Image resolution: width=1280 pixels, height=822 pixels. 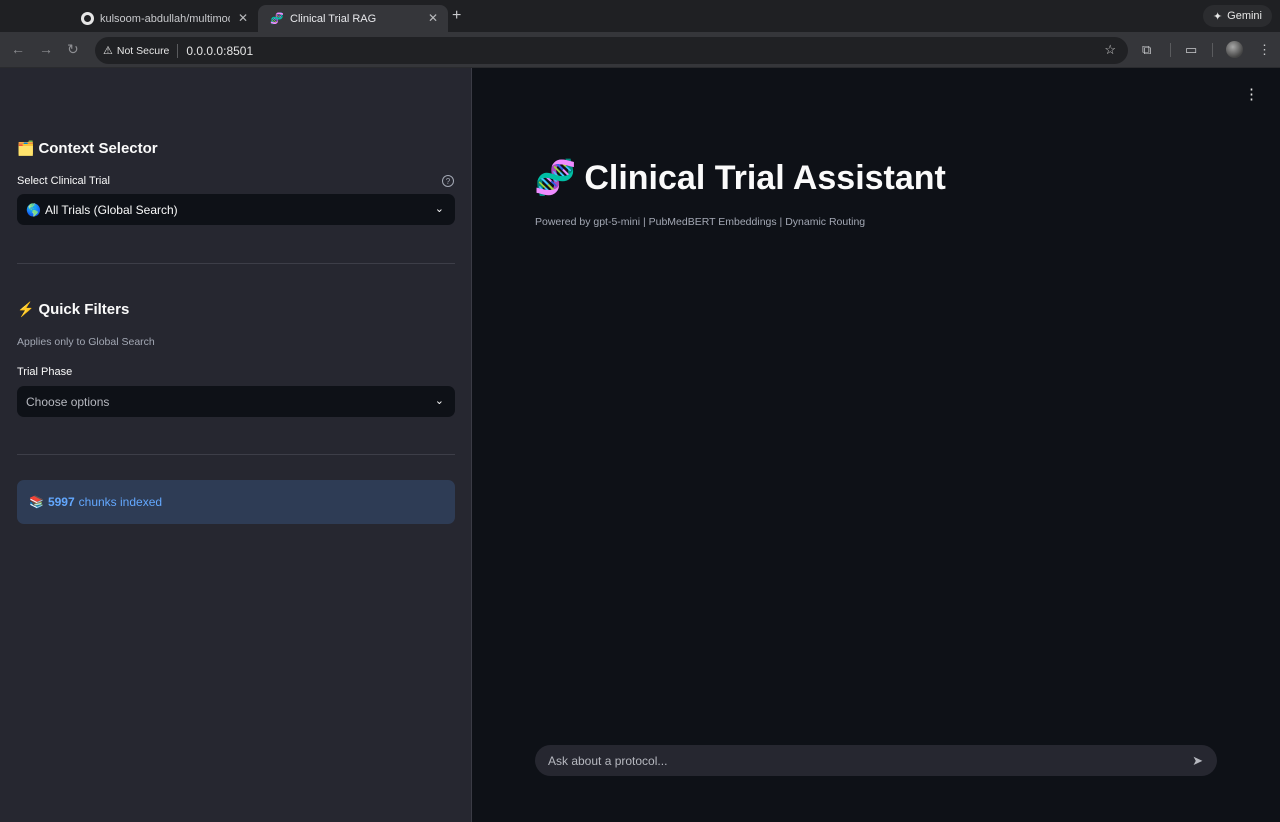 What do you see at coordinates (68, 401) in the screenshot?
I see `trial-phase-placeholder: Choose options` at bounding box center [68, 401].